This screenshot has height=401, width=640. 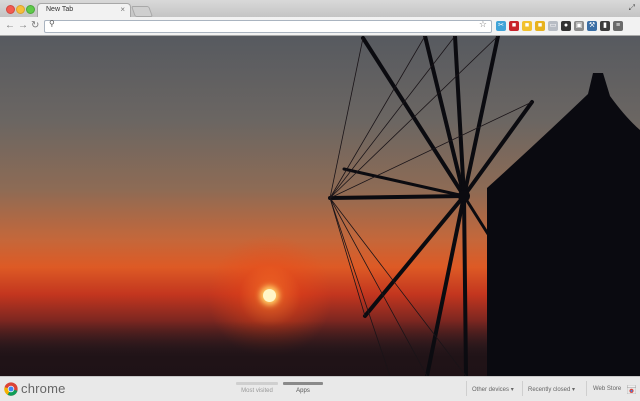 What do you see at coordinates (320, 9) in the screenshot?
I see `title-bar: New Tab × ⤢` at bounding box center [320, 9].